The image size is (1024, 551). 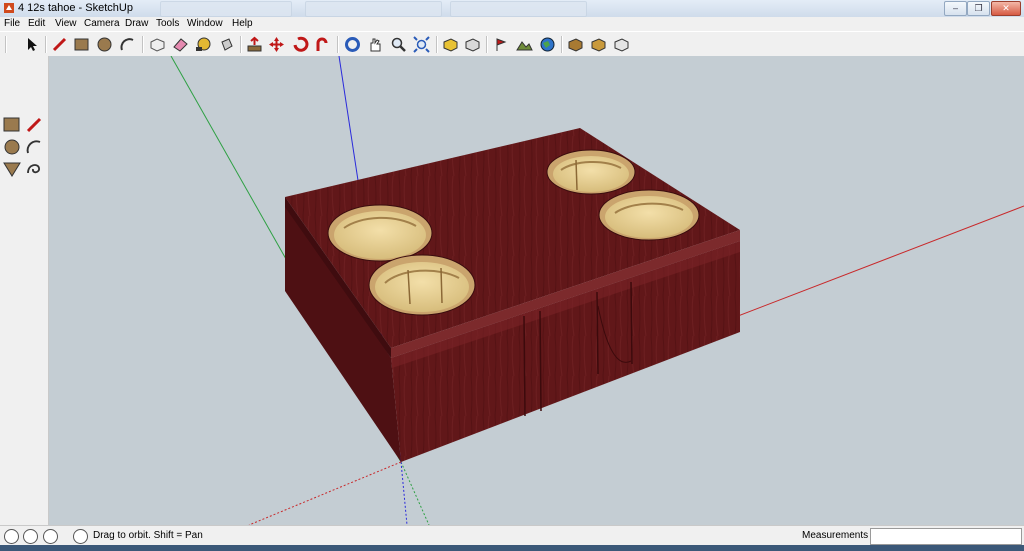 I want to click on zoom-extents-icon, so click(x=421, y=44).